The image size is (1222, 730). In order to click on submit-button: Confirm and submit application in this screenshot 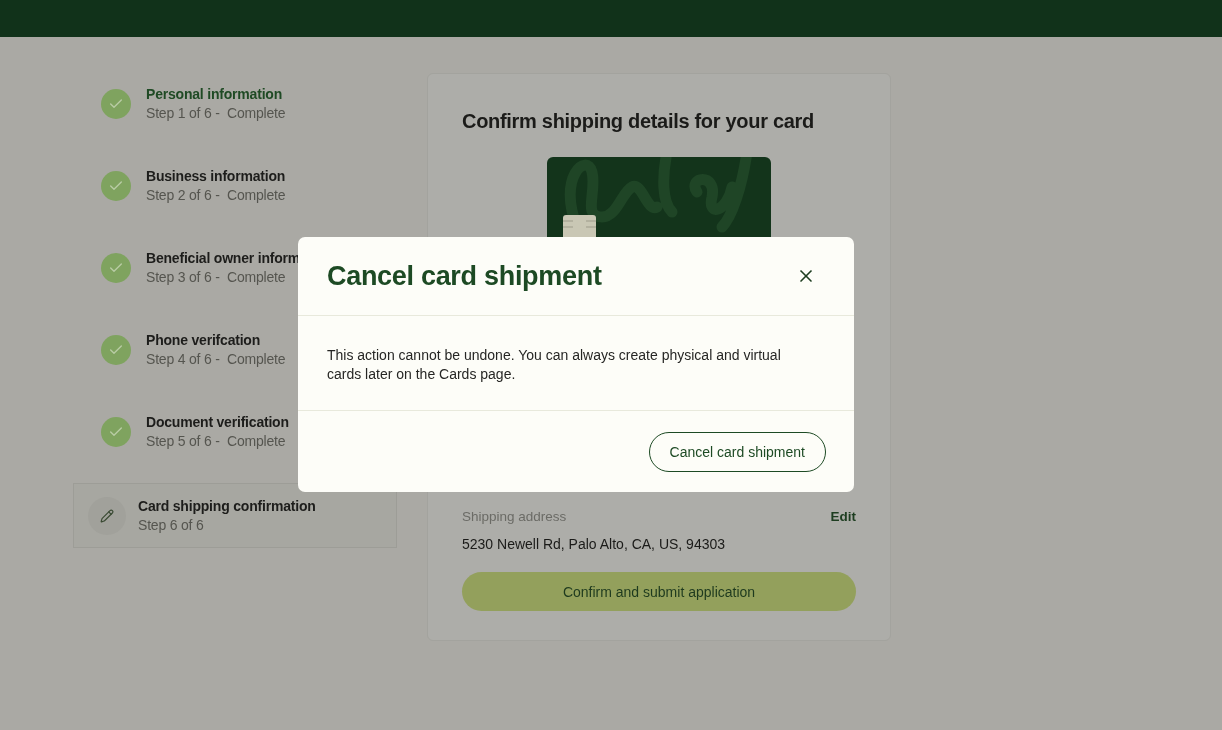, I will do `click(659, 591)`.